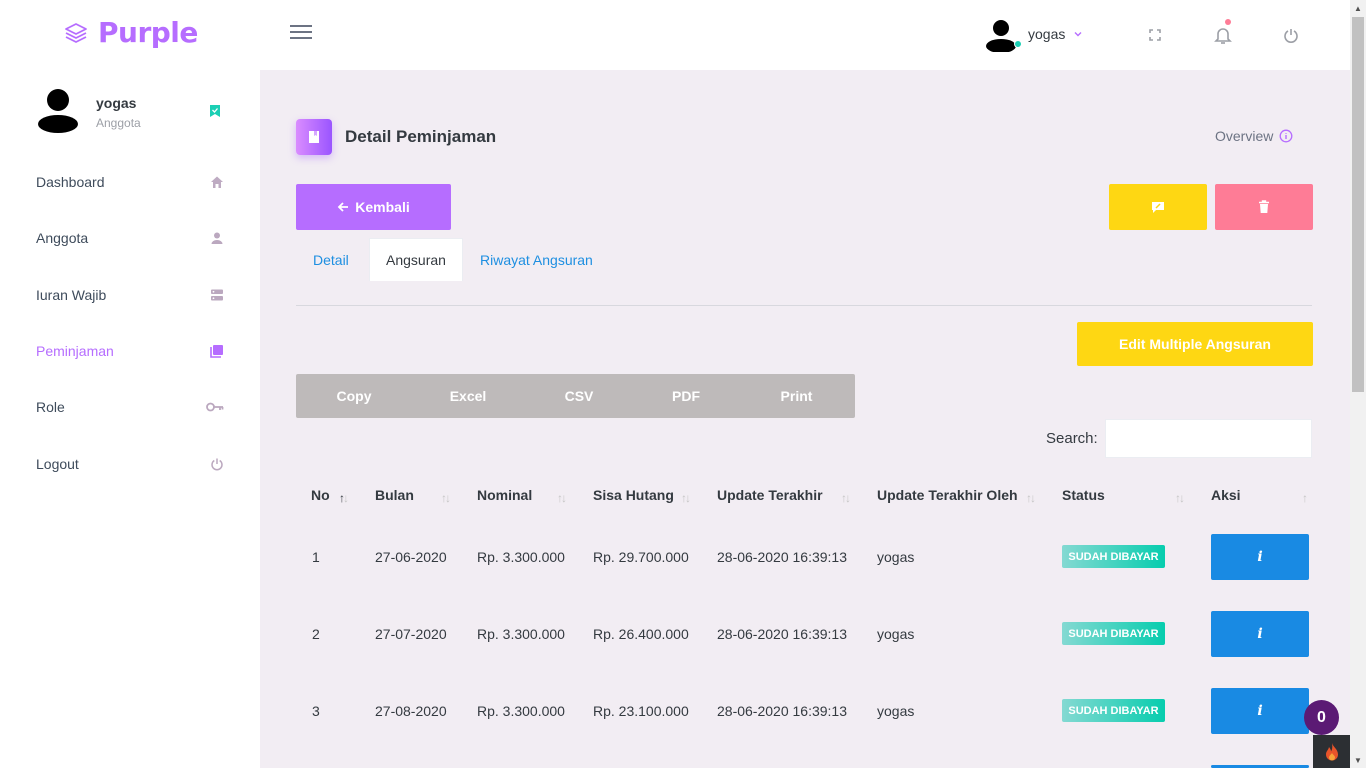  I want to click on excel-button: Excel, so click(468, 396).